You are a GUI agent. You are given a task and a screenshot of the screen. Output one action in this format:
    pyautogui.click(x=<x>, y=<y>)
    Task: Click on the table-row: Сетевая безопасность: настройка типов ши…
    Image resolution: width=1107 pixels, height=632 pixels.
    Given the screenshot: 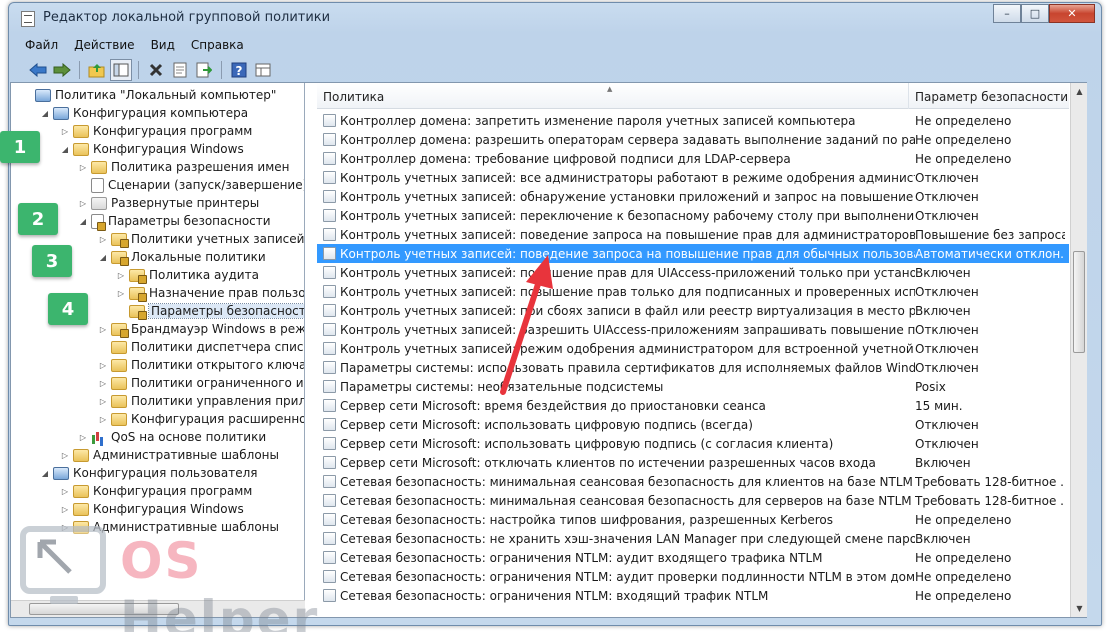 What is the action you would take?
    pyautogui.click(x=693, y=519)
    